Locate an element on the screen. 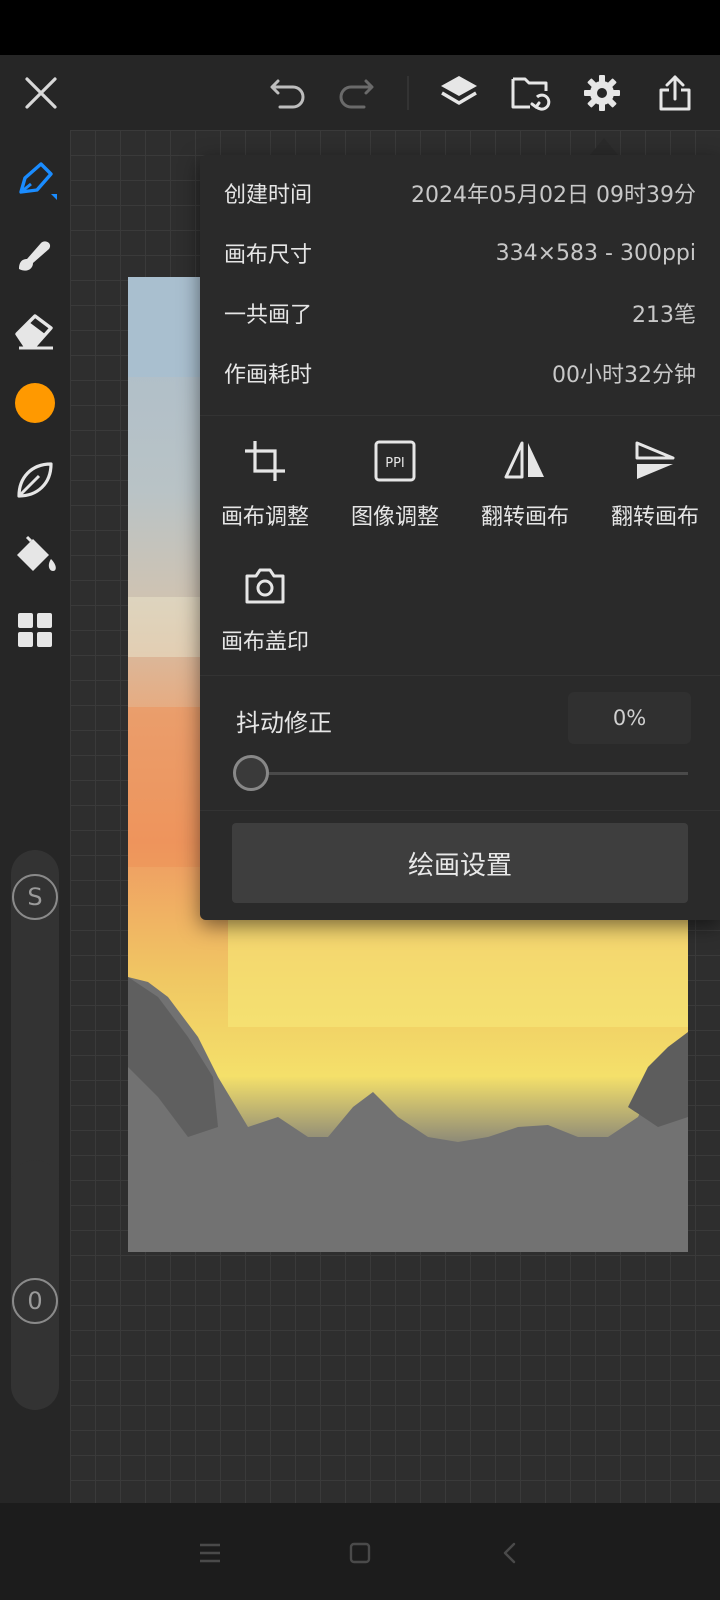 The image size is (720, 1600). system-nav-bar is located at coordinates (360, 1551).